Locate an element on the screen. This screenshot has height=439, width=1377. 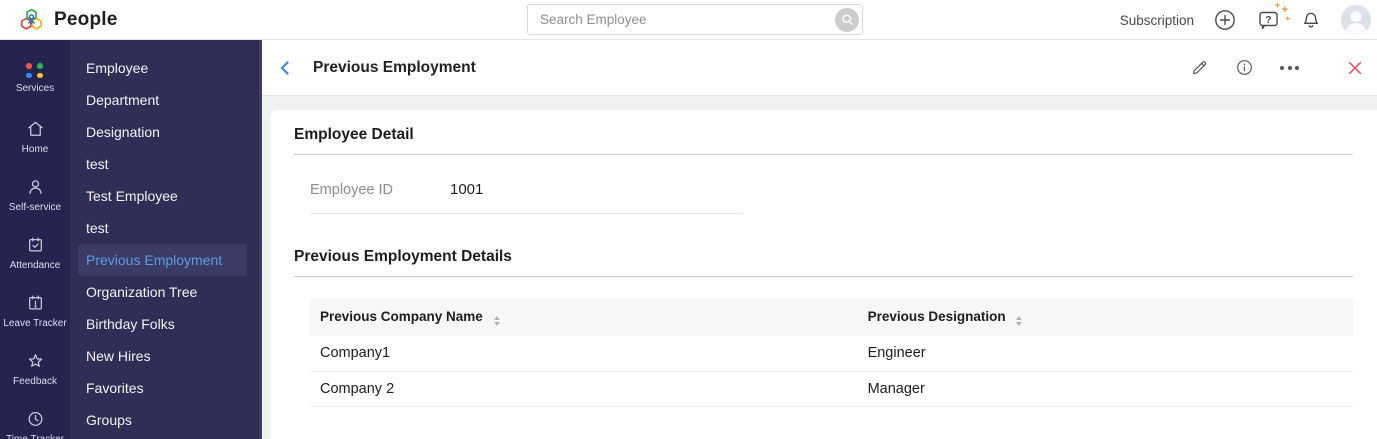
rail-item-leave-tracker: Leave Tracker is located at coordinates (35, 311).